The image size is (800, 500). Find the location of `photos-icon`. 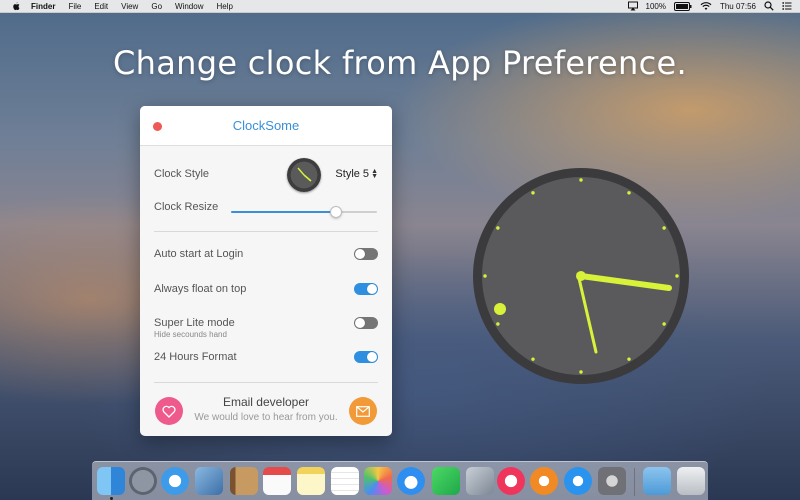

photos-icon is located at coordinates (378, 481).